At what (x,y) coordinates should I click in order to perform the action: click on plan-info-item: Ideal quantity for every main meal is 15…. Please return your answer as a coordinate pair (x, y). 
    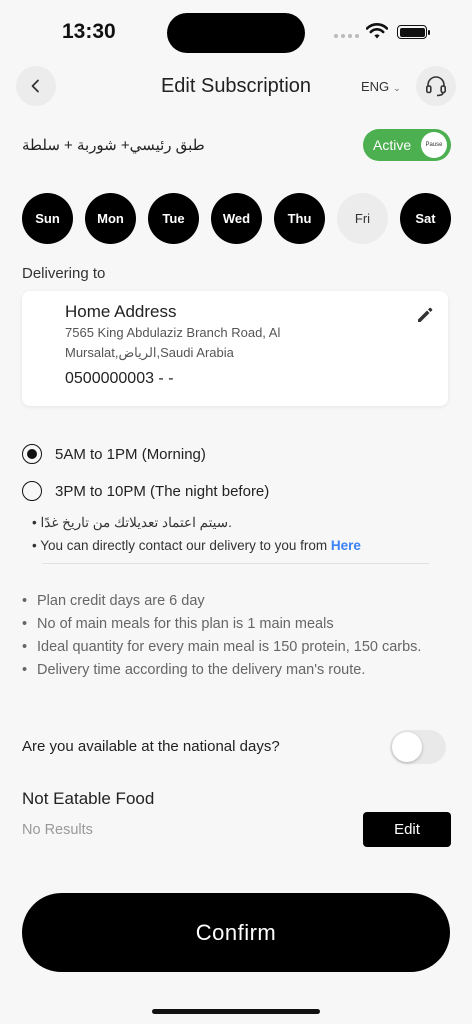
    Looking at the image, I should click on (232, 647).